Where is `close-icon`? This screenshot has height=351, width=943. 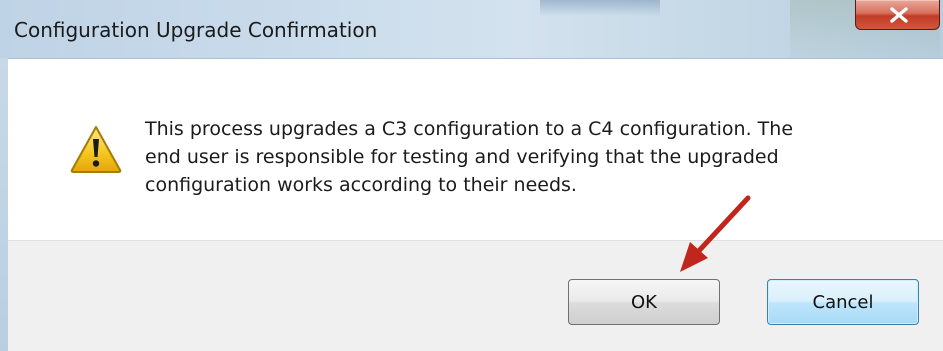 close-icon is located at coordinates (899, 15).